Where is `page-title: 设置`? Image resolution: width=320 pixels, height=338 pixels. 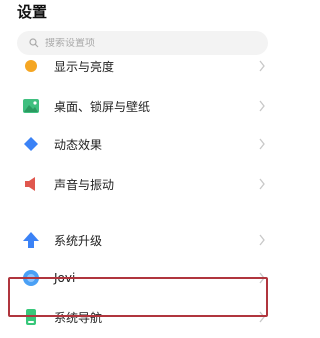
page-title: 设置 is located at coordinates (32, 12).